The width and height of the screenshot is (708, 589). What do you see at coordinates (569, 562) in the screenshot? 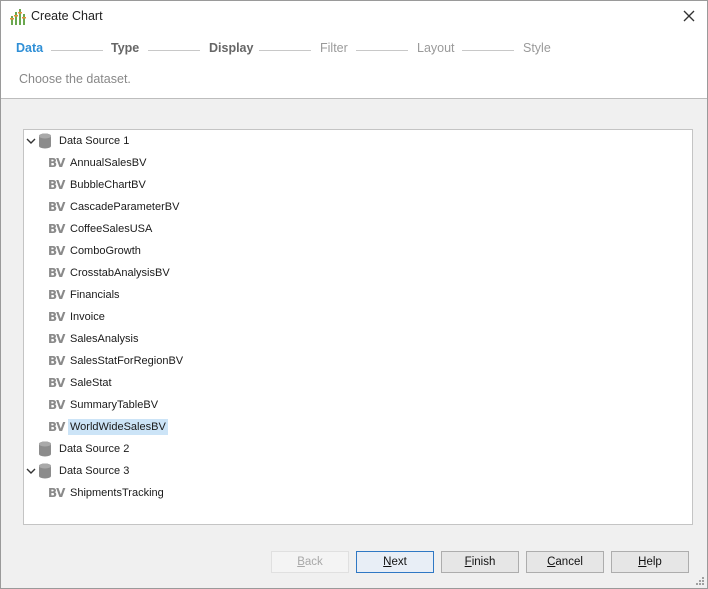
I see `button-label: ancel` at bounding box center [569, 562].